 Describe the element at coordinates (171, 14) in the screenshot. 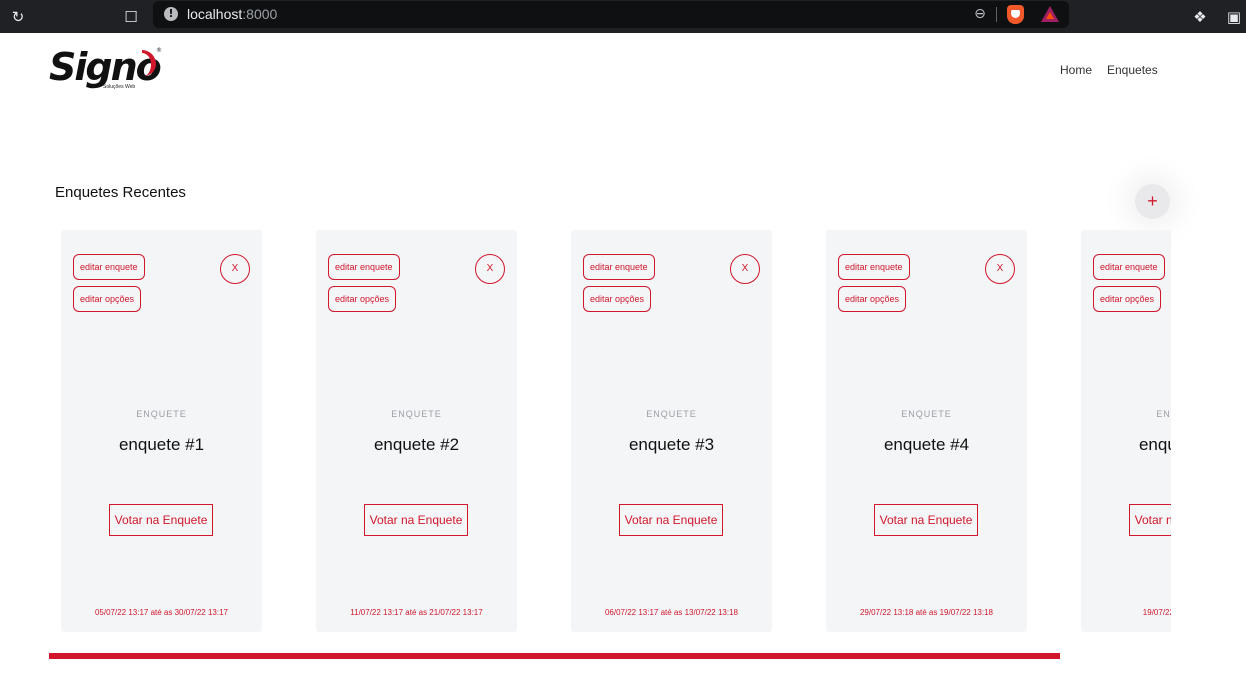

I see `site-info-icon: !` at that location.